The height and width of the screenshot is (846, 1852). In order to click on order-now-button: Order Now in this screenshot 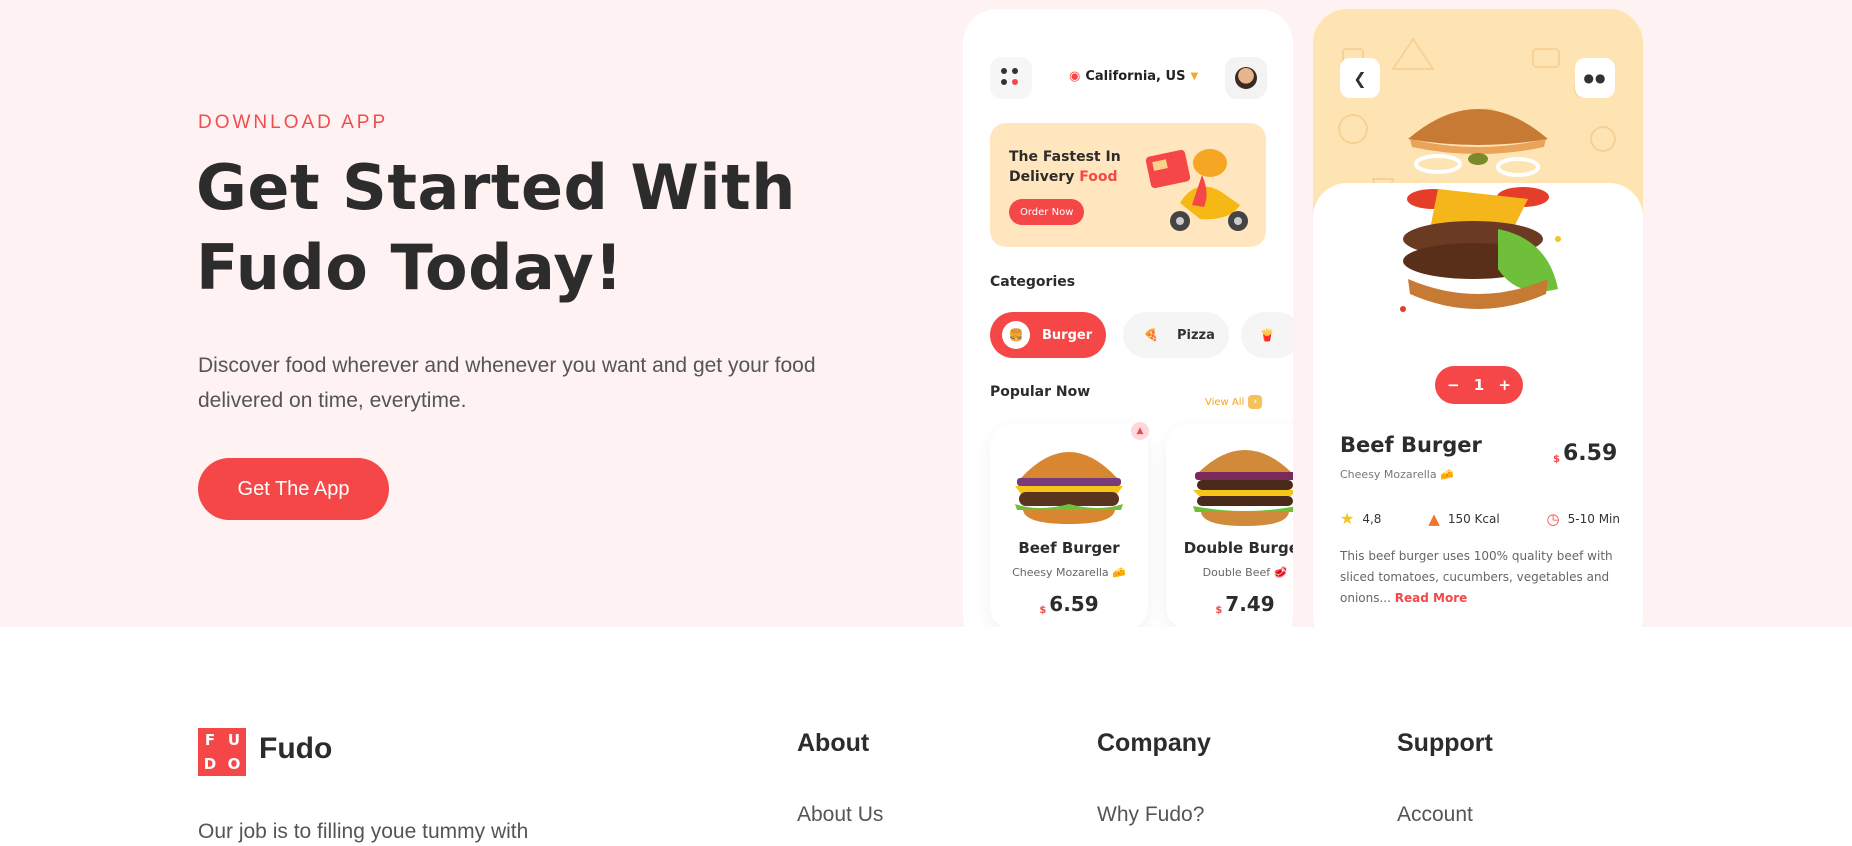, I will do `click(1047, 212)`.